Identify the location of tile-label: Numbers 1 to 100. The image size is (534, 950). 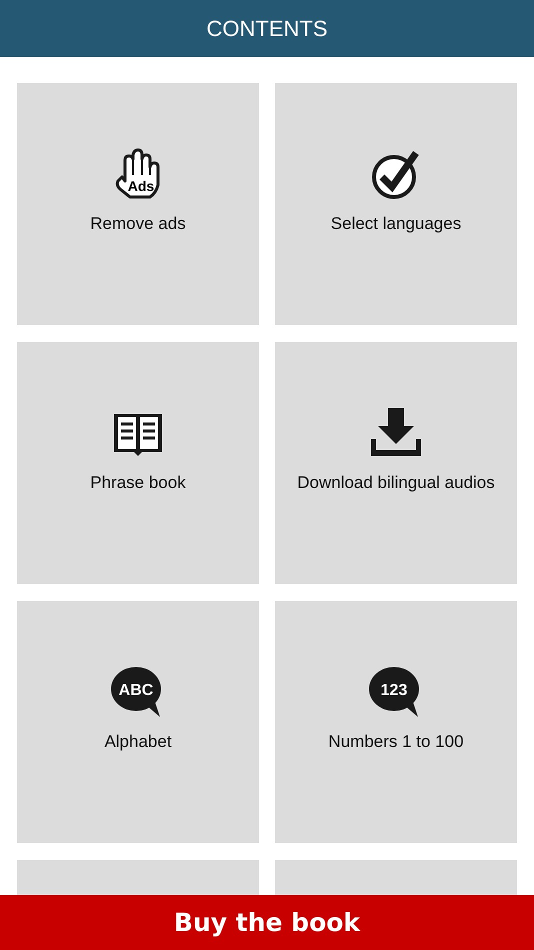
(396, 742).